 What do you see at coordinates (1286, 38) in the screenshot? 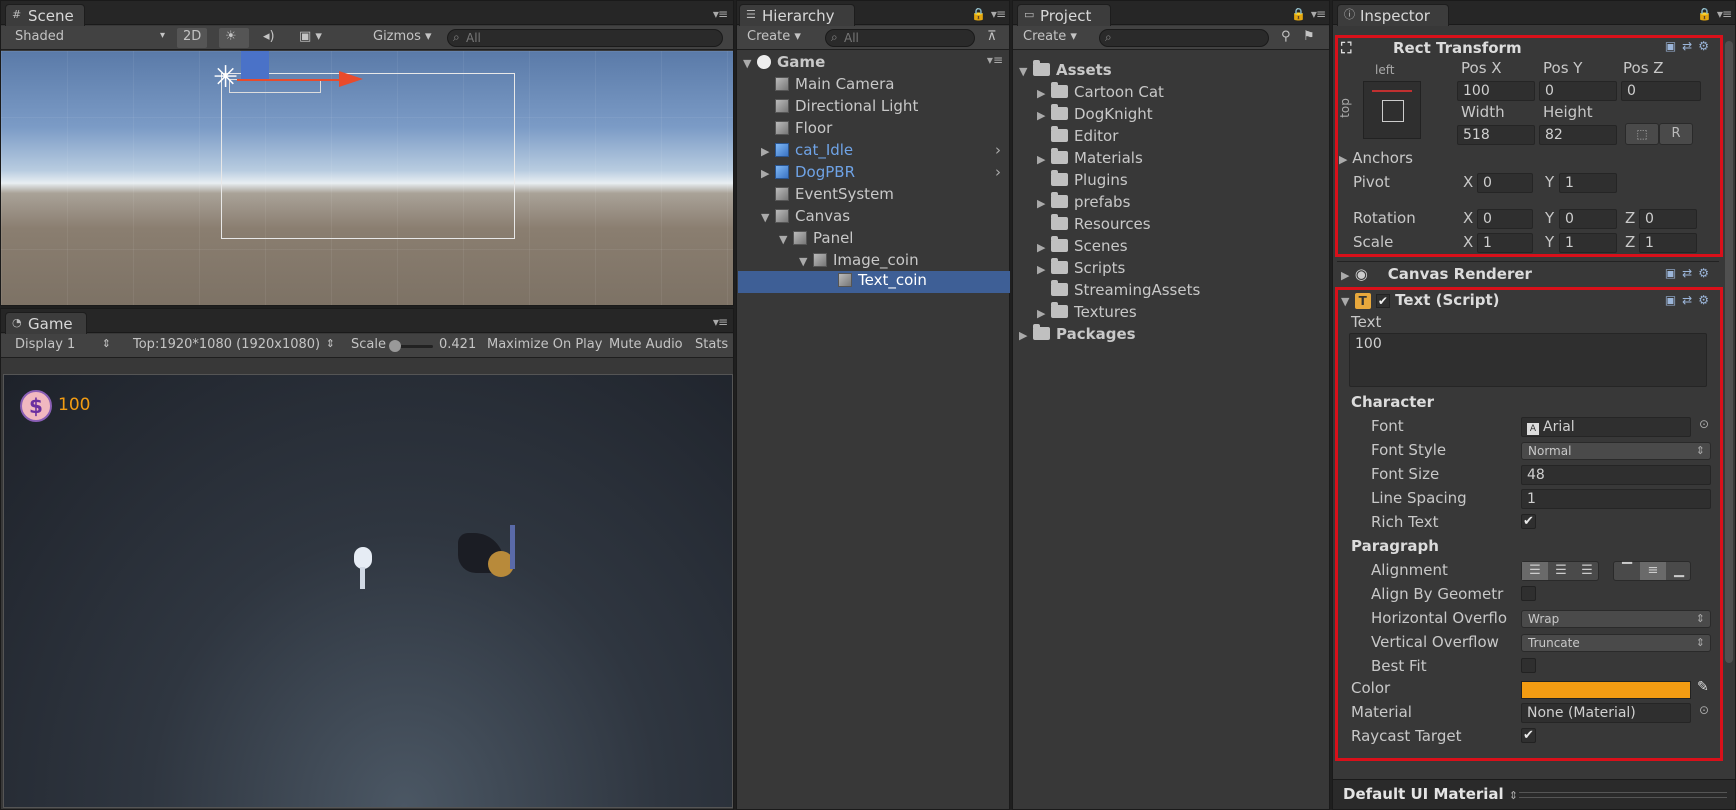
I see `search-by-type-icon: ⚲` at bounding box center [1286, 38].